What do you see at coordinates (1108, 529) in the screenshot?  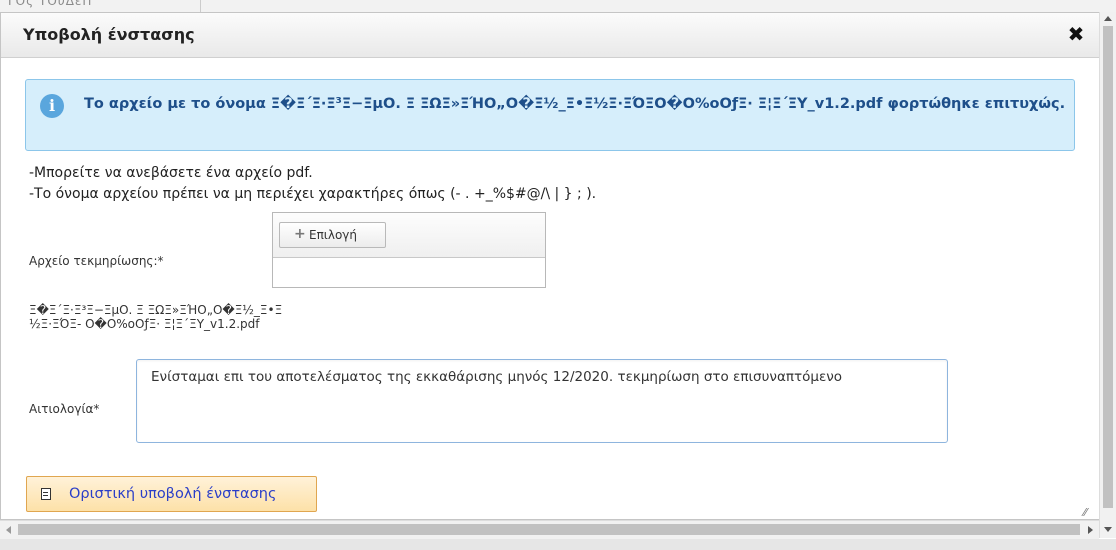 I see `scroll-down-icon` at bounding box center [1108, 529].